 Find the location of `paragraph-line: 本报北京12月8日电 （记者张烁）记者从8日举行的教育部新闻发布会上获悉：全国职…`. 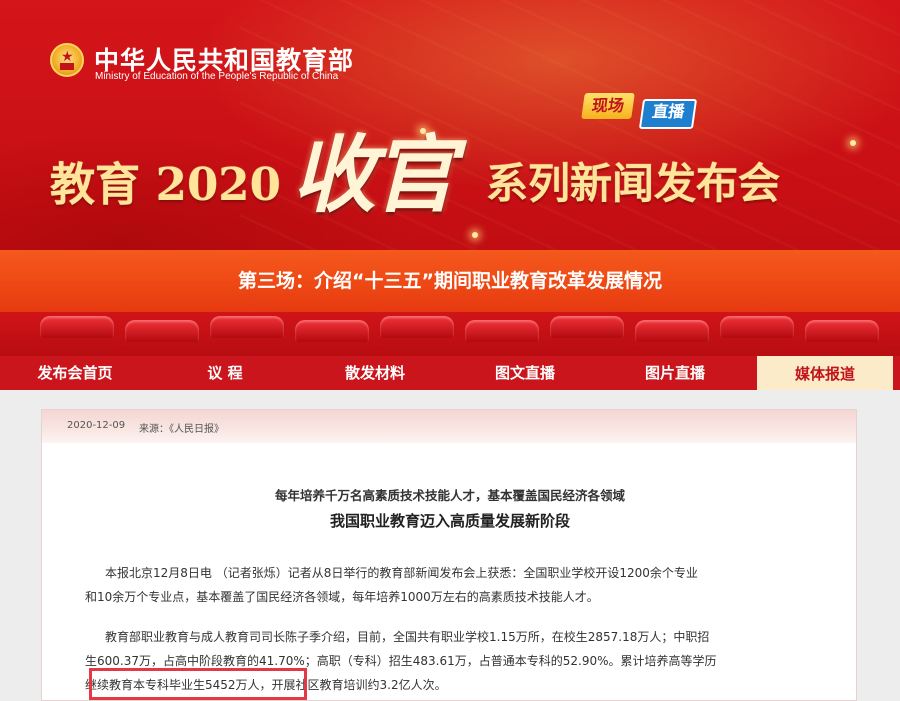

paragraph-line: 本报北京12月8日电 （记者张烁）记者从8日举行的教育部新闻发布会上获悉：全国职… is located at coordinates (401, 573).